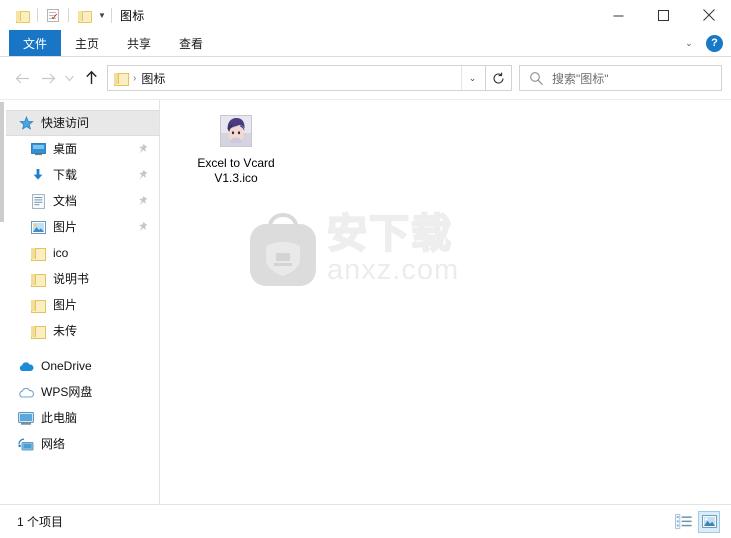  I want to click on sidebar-item-downloads: 下载, so click(79, 175).